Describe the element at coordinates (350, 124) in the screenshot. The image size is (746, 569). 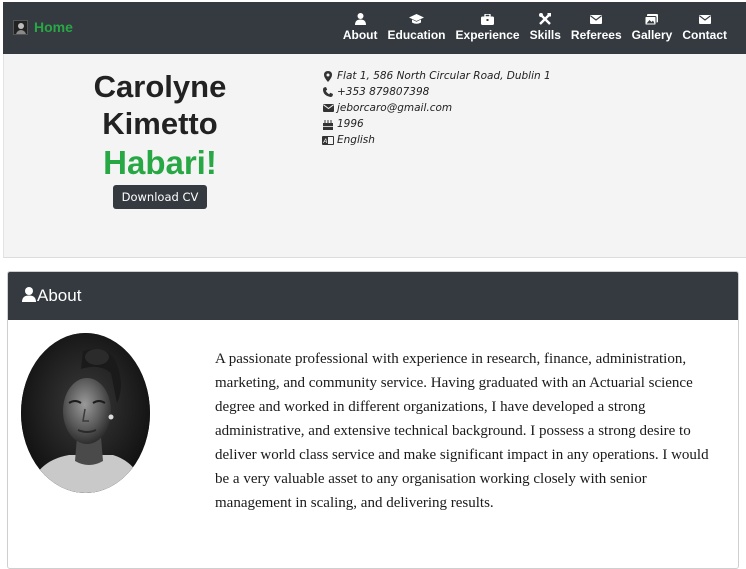
I see `birth-year-text: 1996` at that location.